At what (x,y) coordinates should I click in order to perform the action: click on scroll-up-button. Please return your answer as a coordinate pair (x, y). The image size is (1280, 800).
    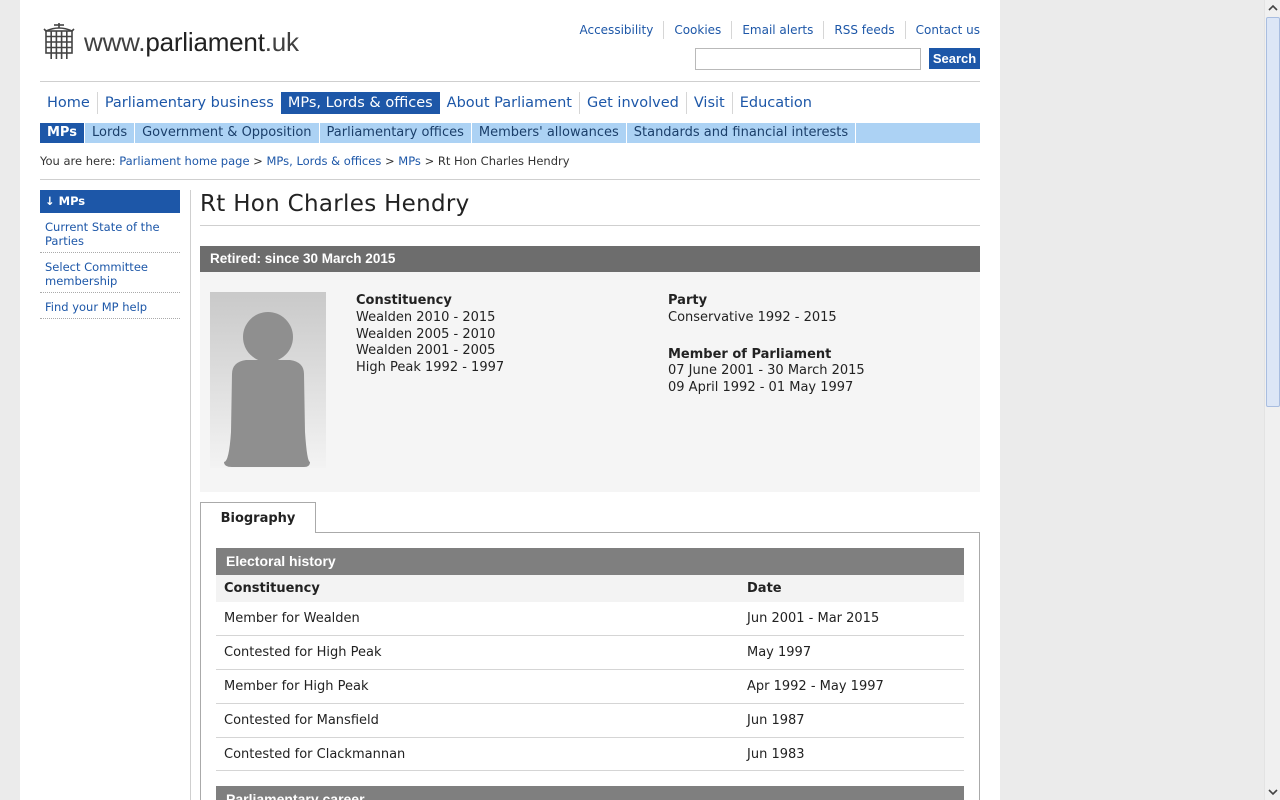
    Looking at the image, I should click on (1272, 8).